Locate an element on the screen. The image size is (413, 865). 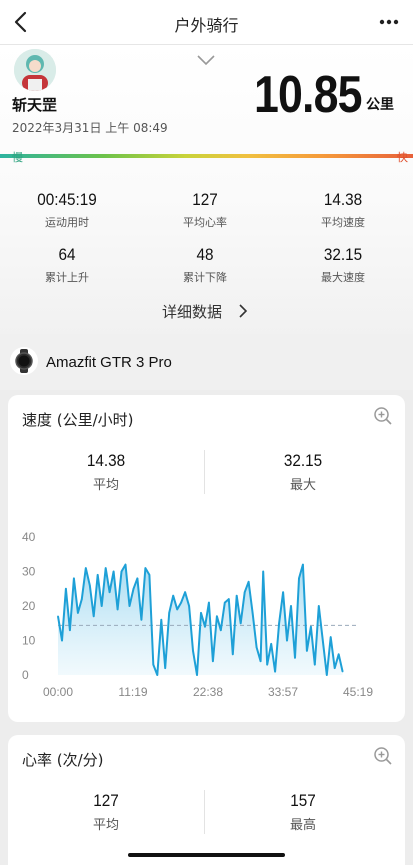
stat-label: 运动用时 is located at coordinates (67, 222).